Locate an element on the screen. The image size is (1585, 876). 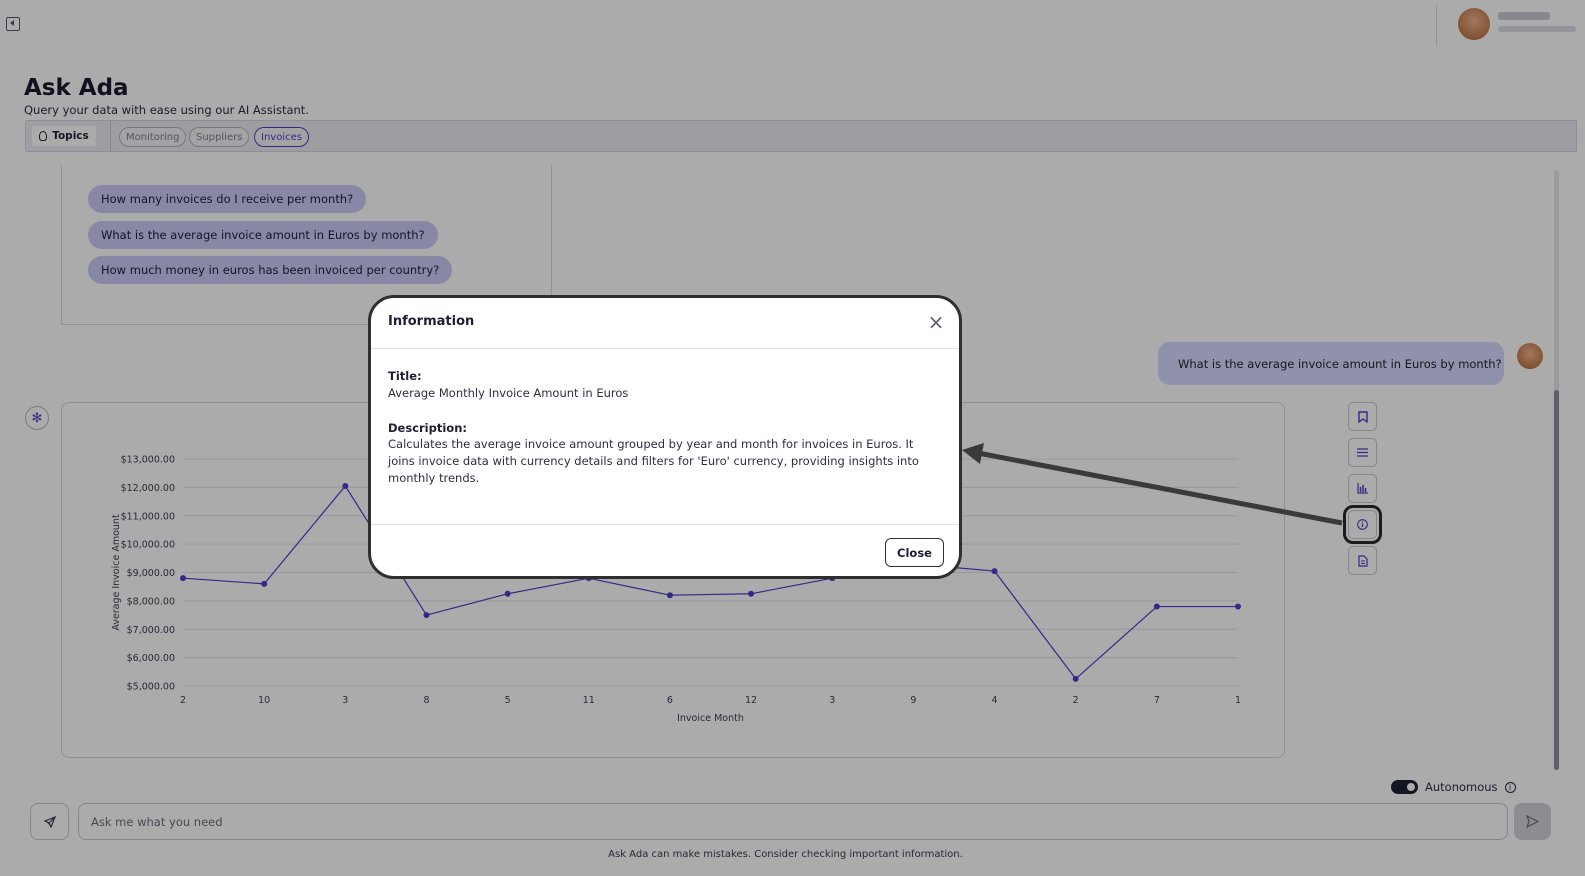
close-button: Close is located at coordinates (914, 552).